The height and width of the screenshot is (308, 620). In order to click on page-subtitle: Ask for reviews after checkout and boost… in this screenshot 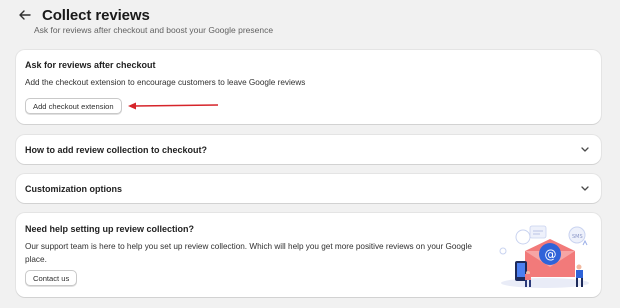, I will do `click(154, 30)`.